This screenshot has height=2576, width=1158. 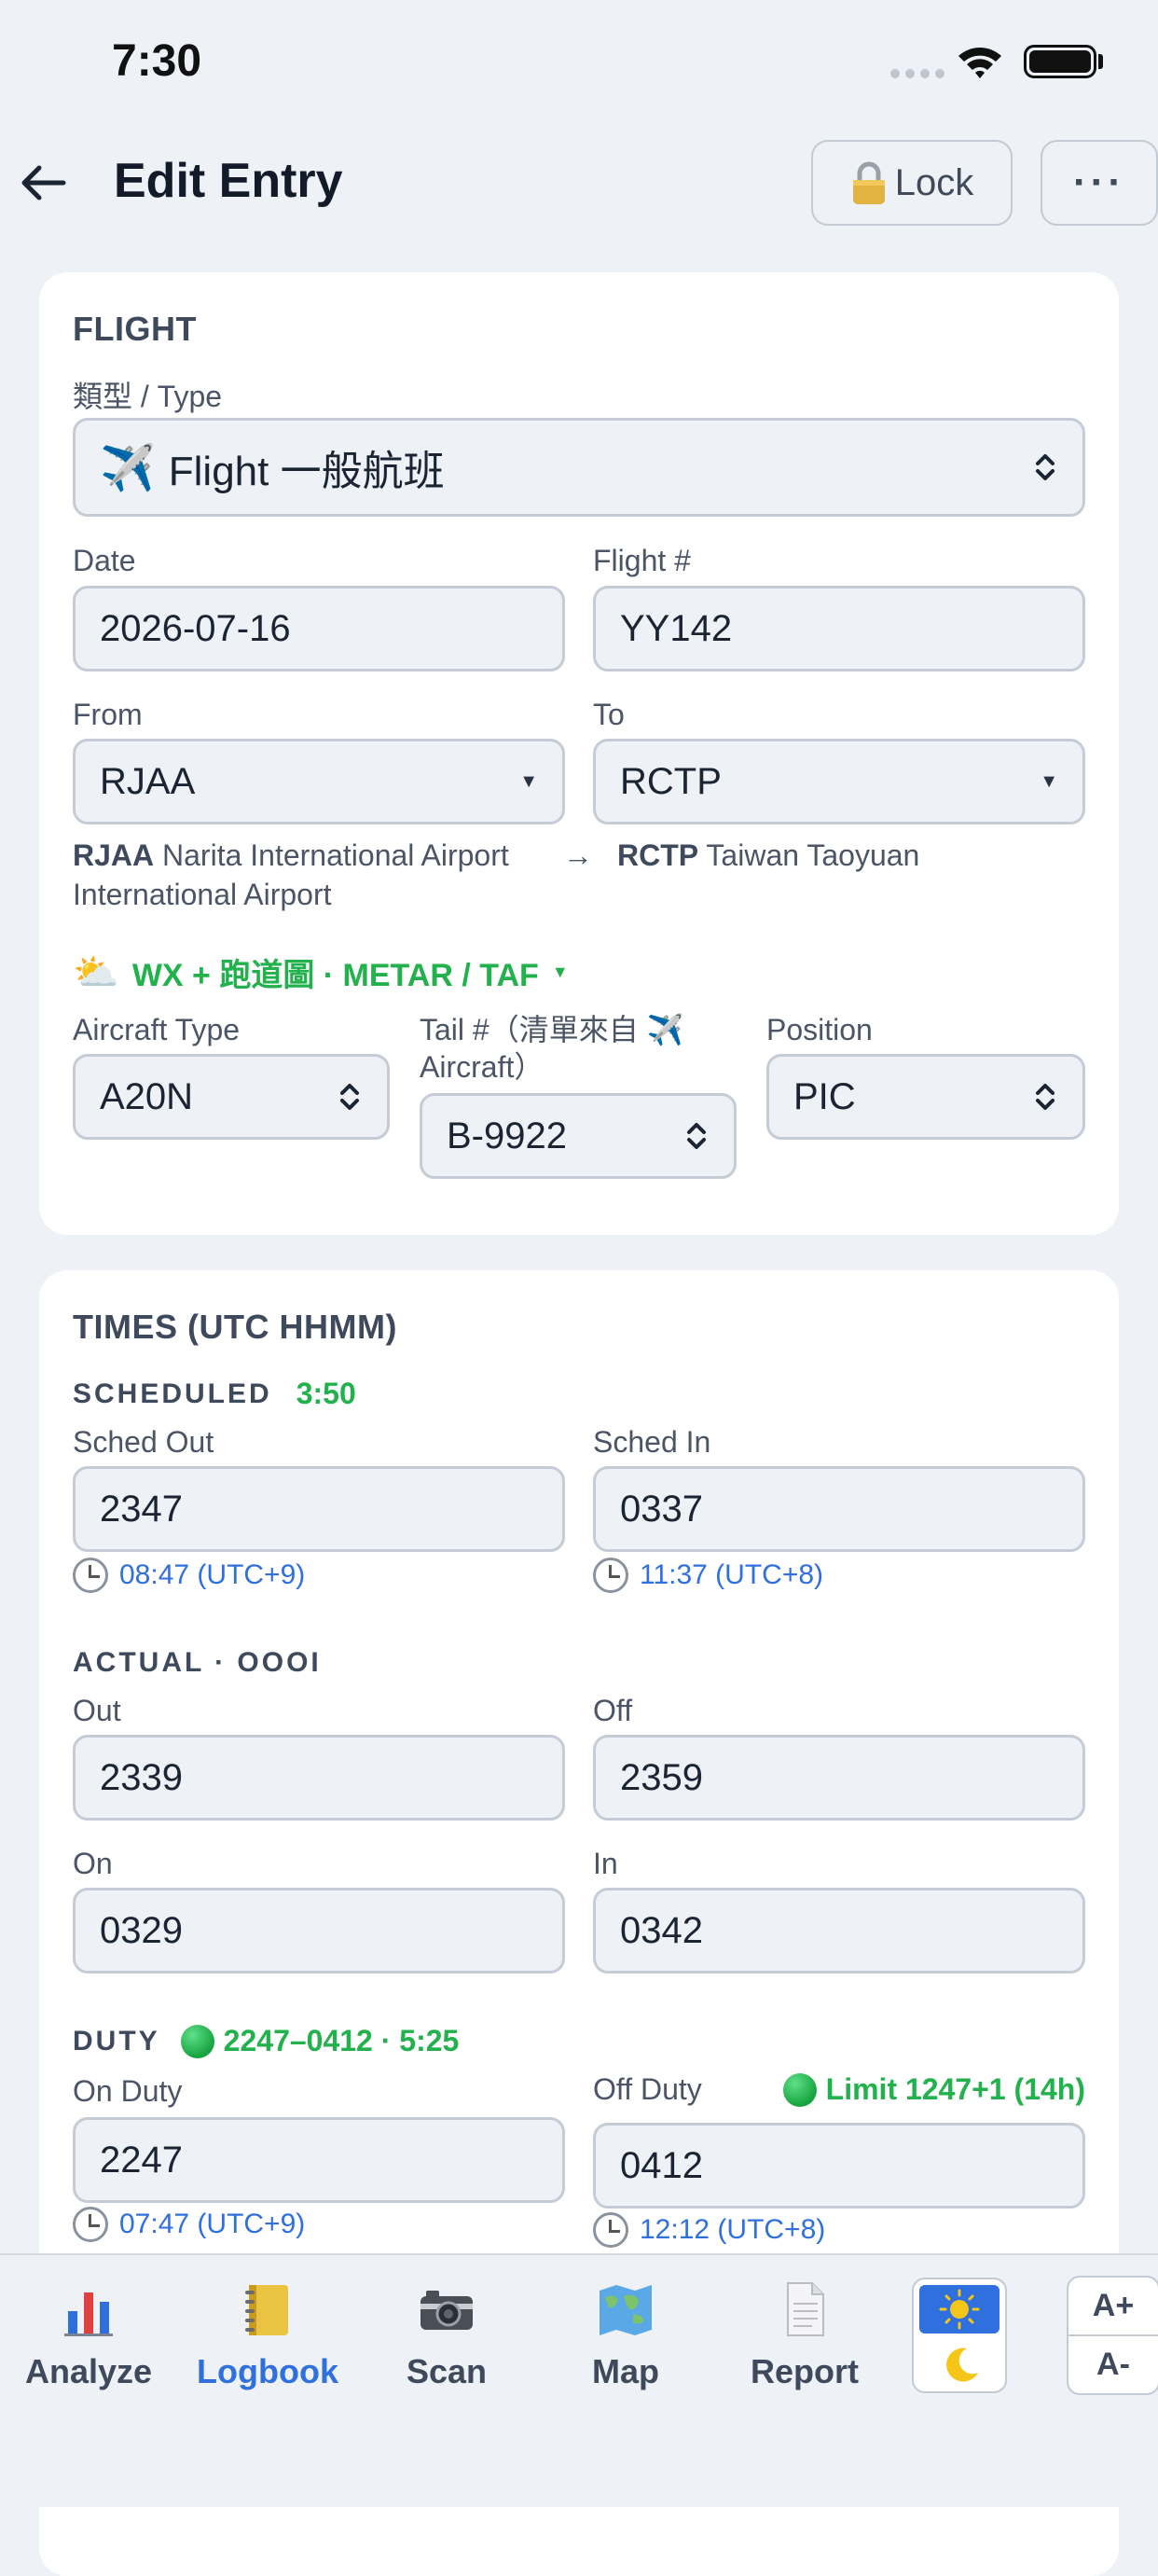 I want to click on battery-icon, so click(x=1060, y=61).